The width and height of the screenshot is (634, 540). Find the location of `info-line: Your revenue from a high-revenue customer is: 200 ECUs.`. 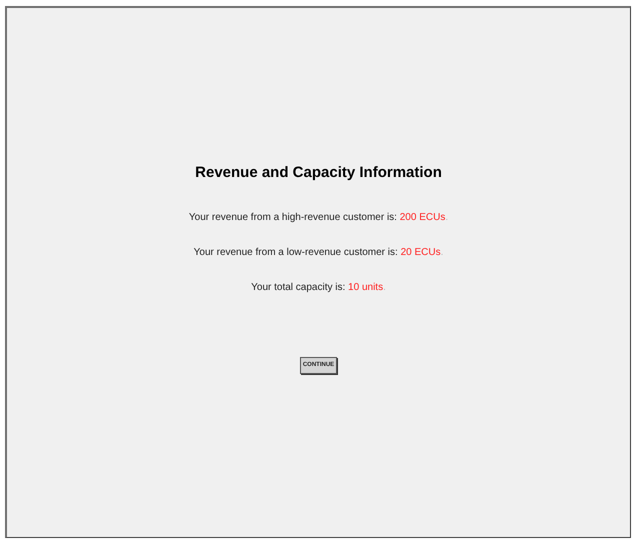

info-line: Your revenue from a high-revenue customer is: 200 ECUs. is located at coordinates (318, 217).